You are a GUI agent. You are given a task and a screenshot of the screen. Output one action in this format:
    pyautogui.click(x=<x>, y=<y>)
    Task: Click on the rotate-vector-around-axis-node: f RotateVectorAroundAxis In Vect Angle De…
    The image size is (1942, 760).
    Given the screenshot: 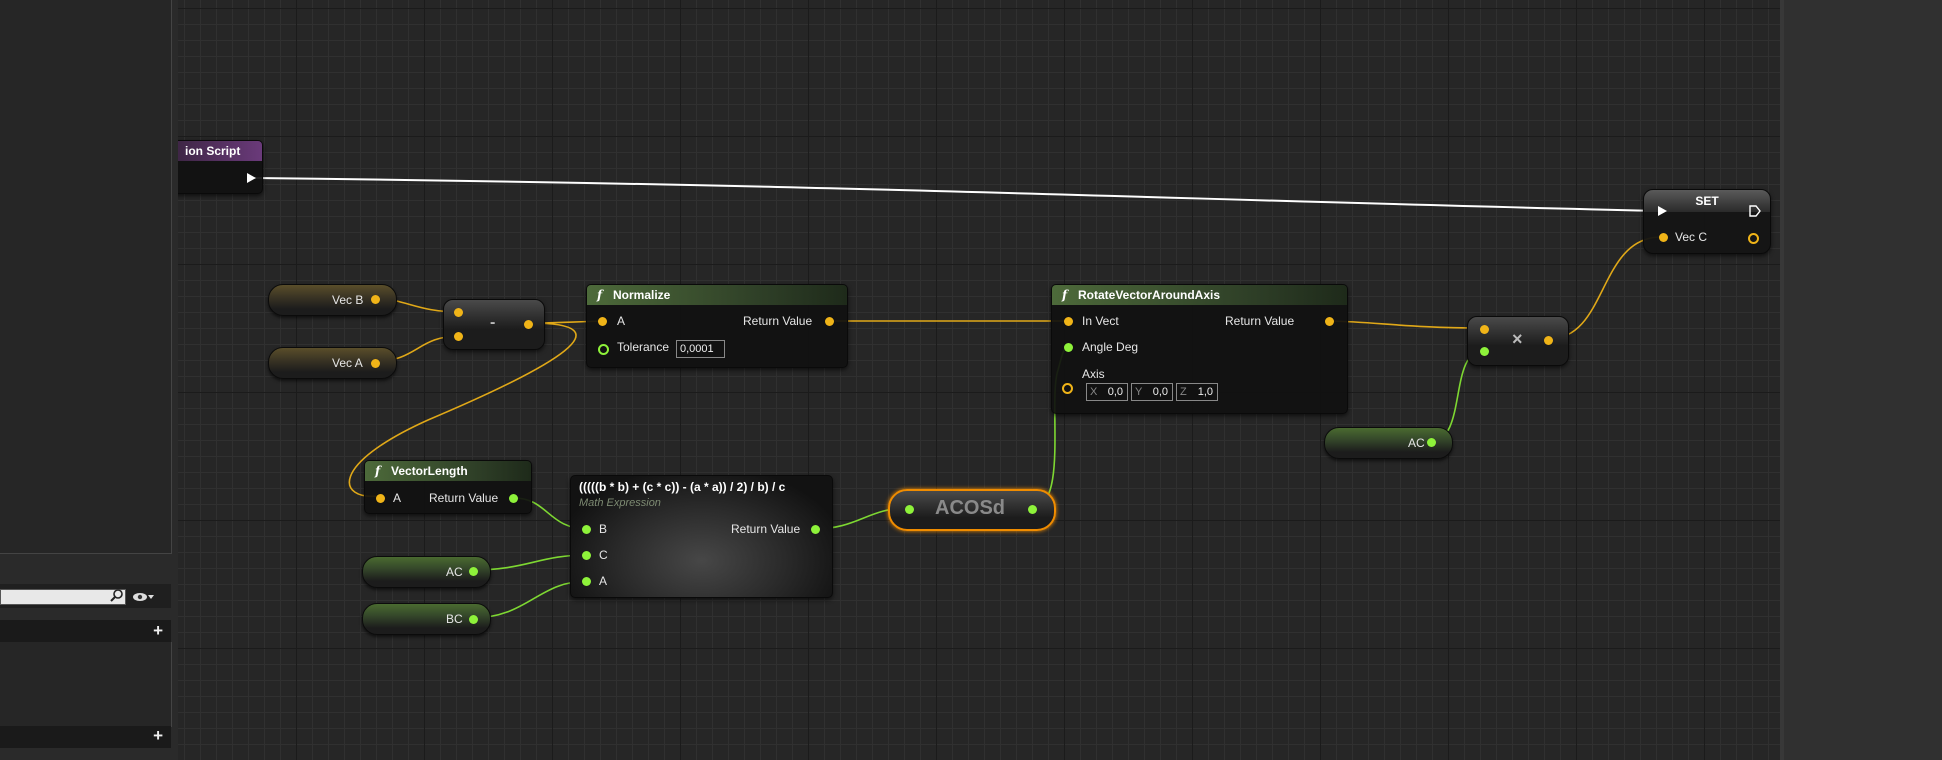 What is the action you would take?
    pyautogui.click(x=1199, y=349)
    